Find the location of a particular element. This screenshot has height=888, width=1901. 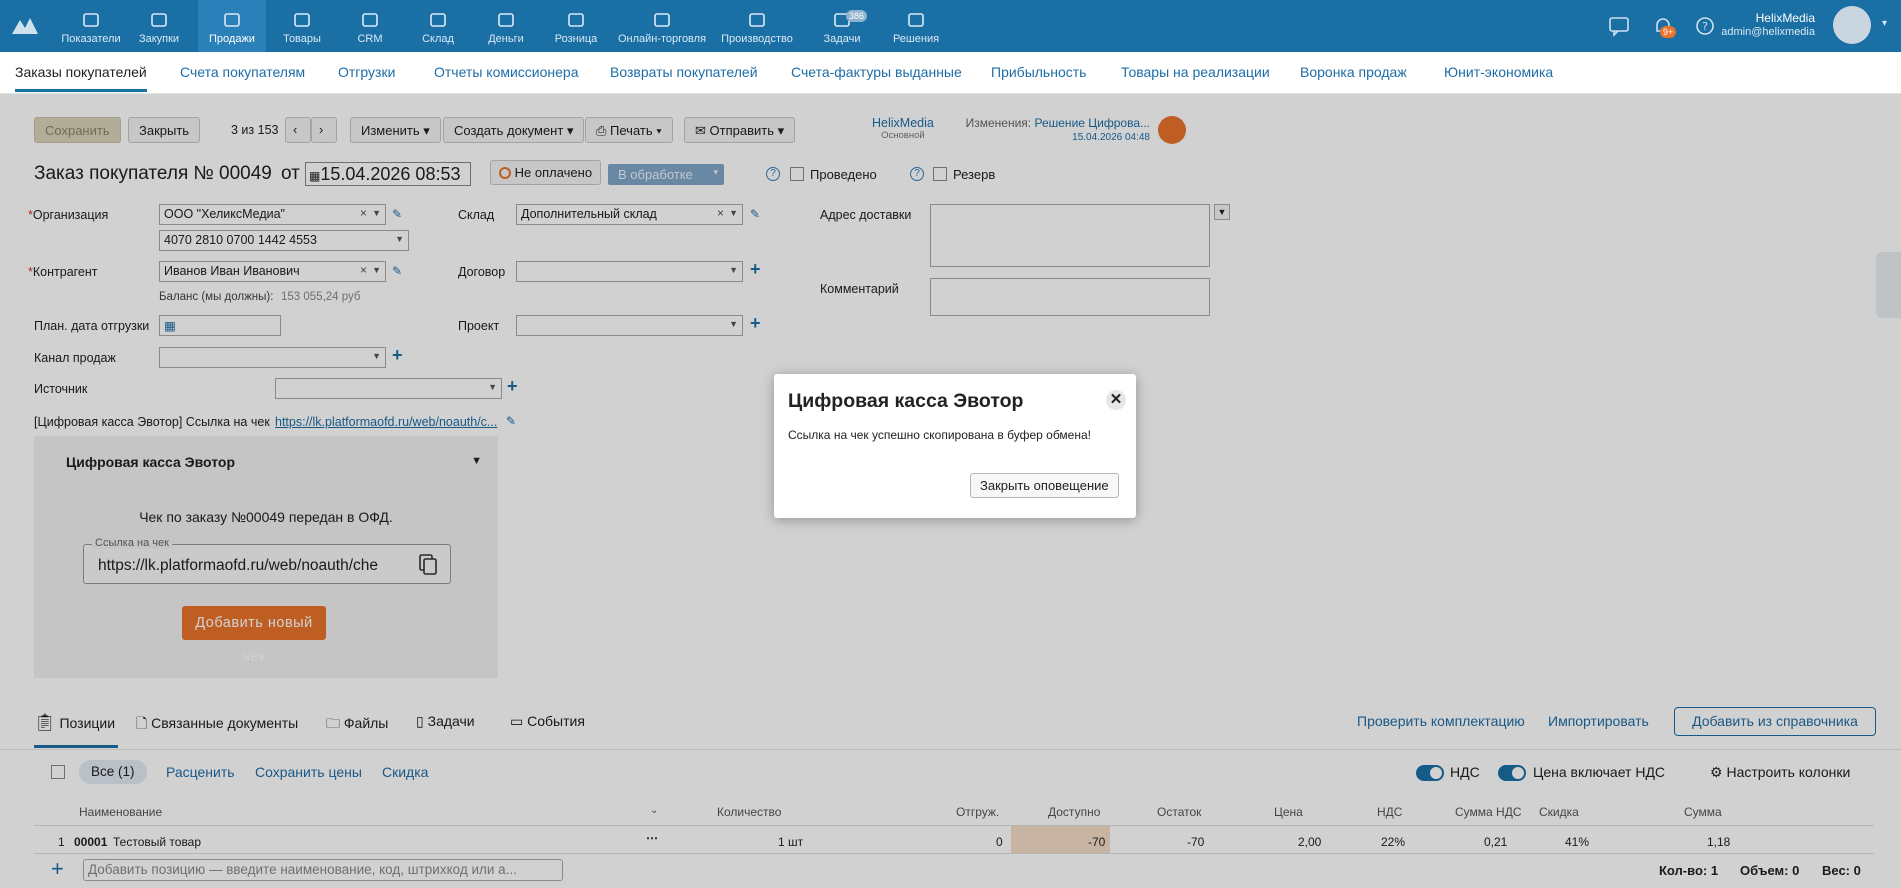

nav-item-1: Закупки is located at coordinates (159, 26).